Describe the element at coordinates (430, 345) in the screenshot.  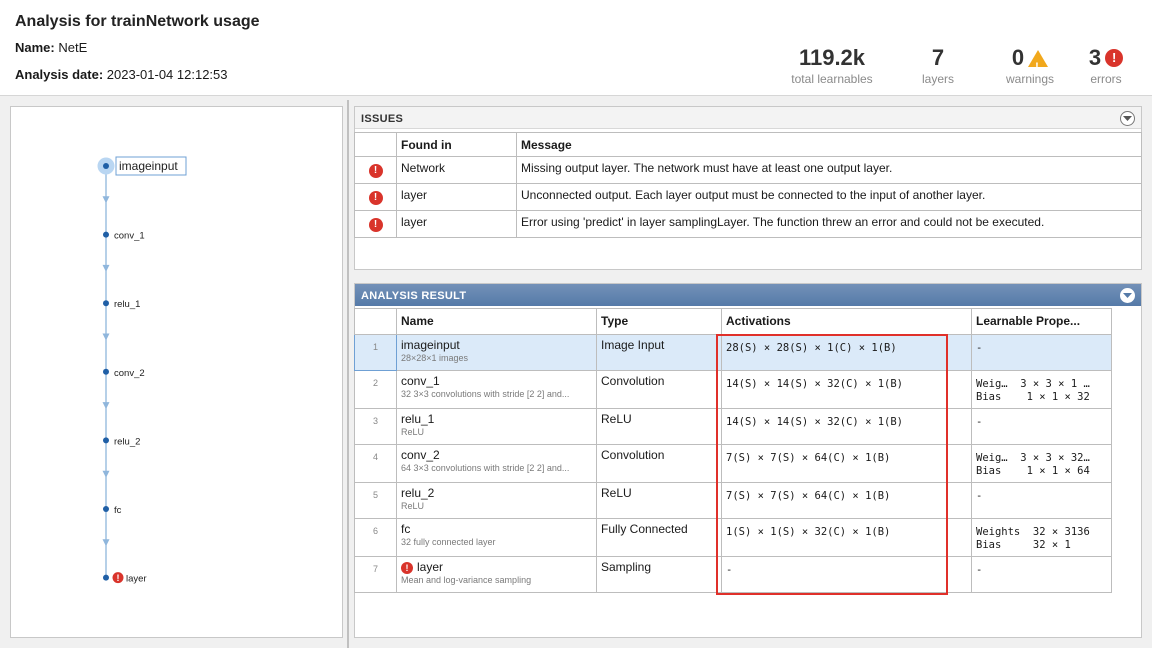
I see `layer-name: imageinput` at that location.